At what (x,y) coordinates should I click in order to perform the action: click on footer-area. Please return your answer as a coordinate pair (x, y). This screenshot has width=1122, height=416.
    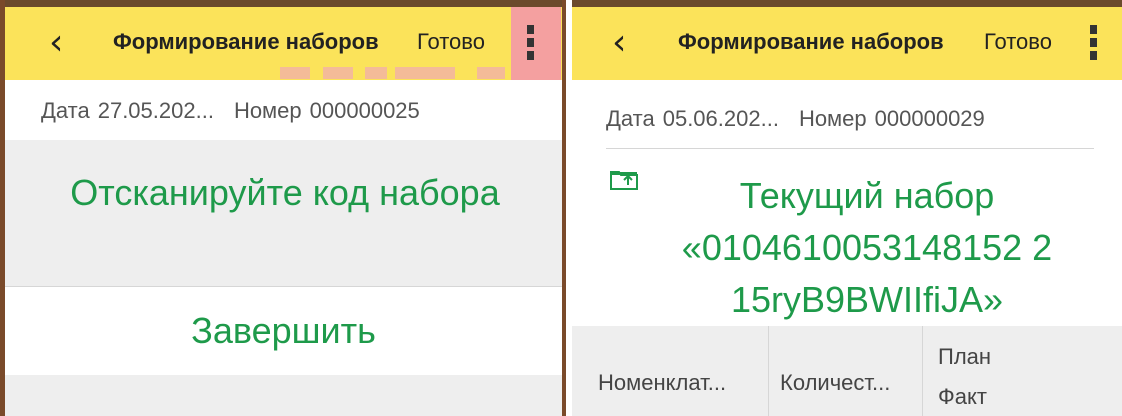
    Looking at the image, I should click on (283, 395).